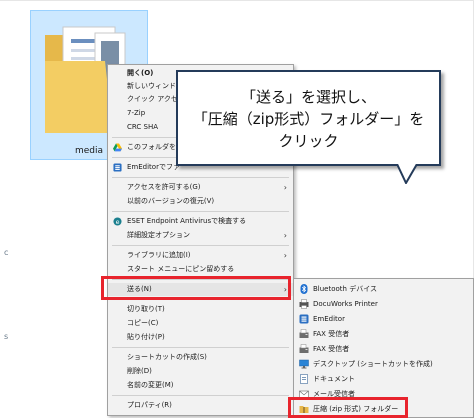  What do you see at coordinates (345, 289) in the screenshot?
I see `submenu-item-label: Bluetooth デバイス` at bounding box center [345, 289].